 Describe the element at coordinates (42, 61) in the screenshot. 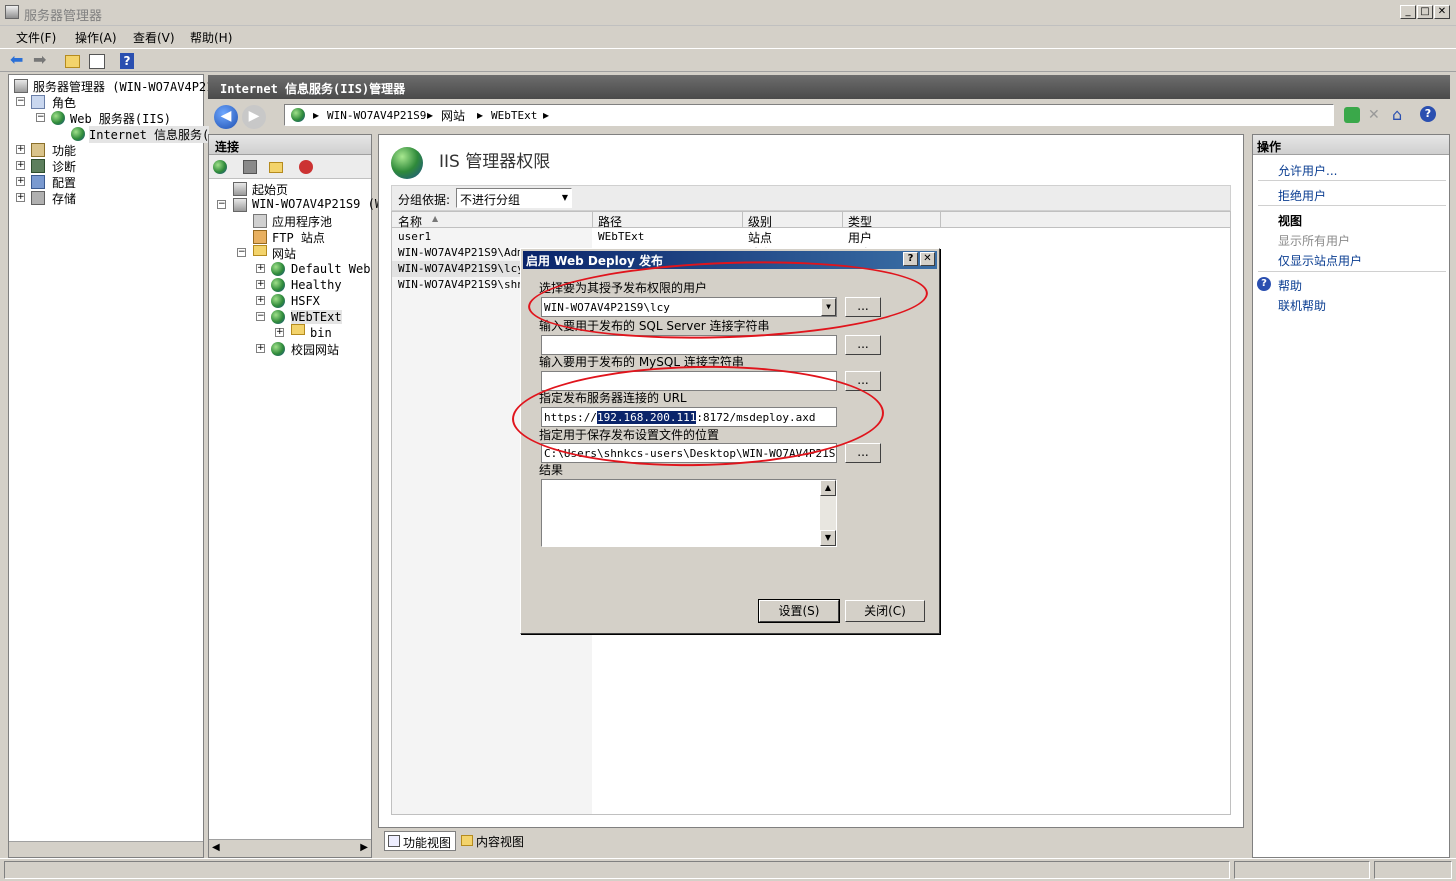

I see `forward-arrow-icon: ➡` at that location.